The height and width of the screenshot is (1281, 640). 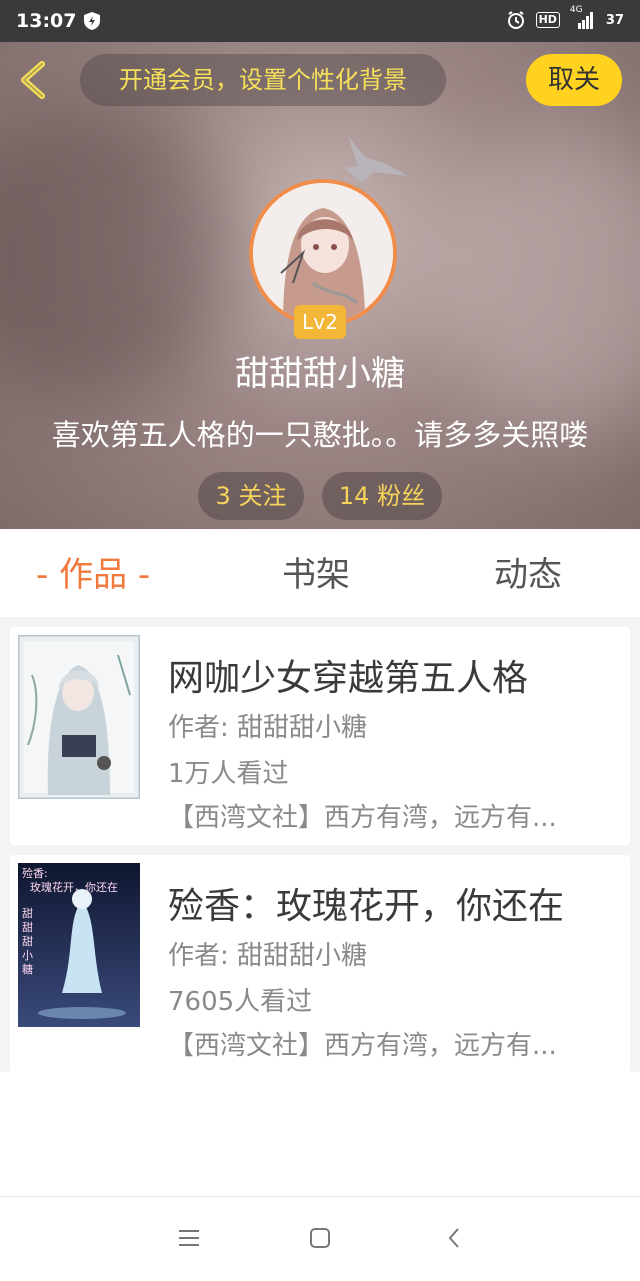 I want to click on shield-icon, so click(x=92, y=21).